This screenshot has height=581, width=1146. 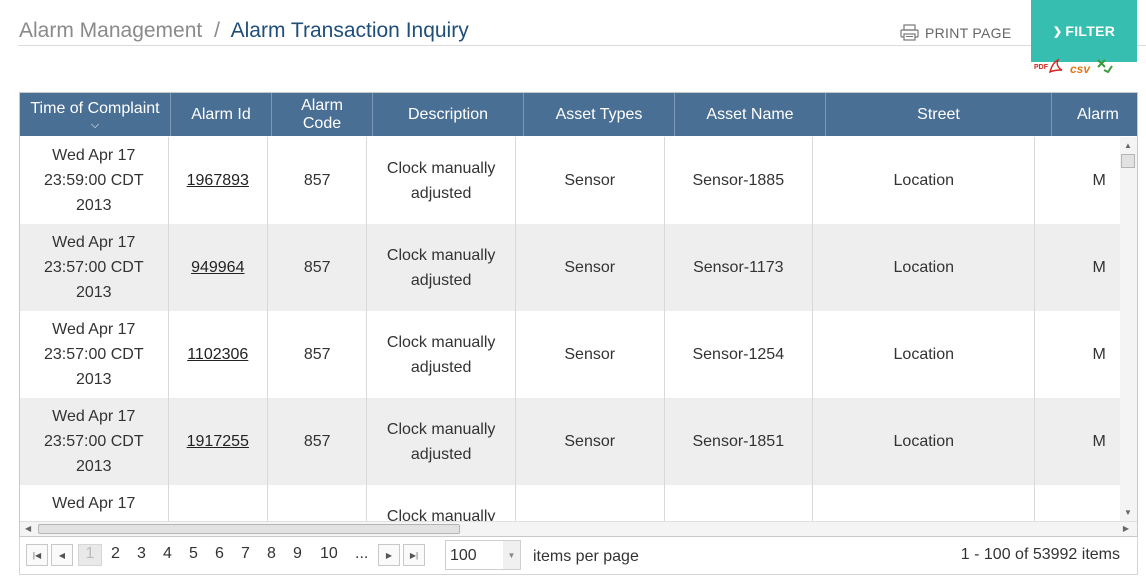 I want to click on time-cell: Wed Apr 17, so click(x=94, y=503).